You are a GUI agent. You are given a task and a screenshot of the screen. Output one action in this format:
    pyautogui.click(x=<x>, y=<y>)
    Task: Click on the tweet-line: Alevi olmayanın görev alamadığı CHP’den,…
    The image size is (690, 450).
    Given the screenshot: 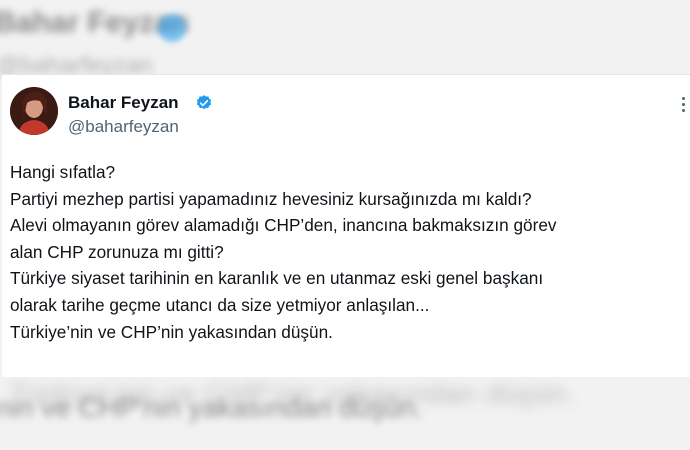 What is the action you would take?
    pyautogui.click(x=283, y=225)
    